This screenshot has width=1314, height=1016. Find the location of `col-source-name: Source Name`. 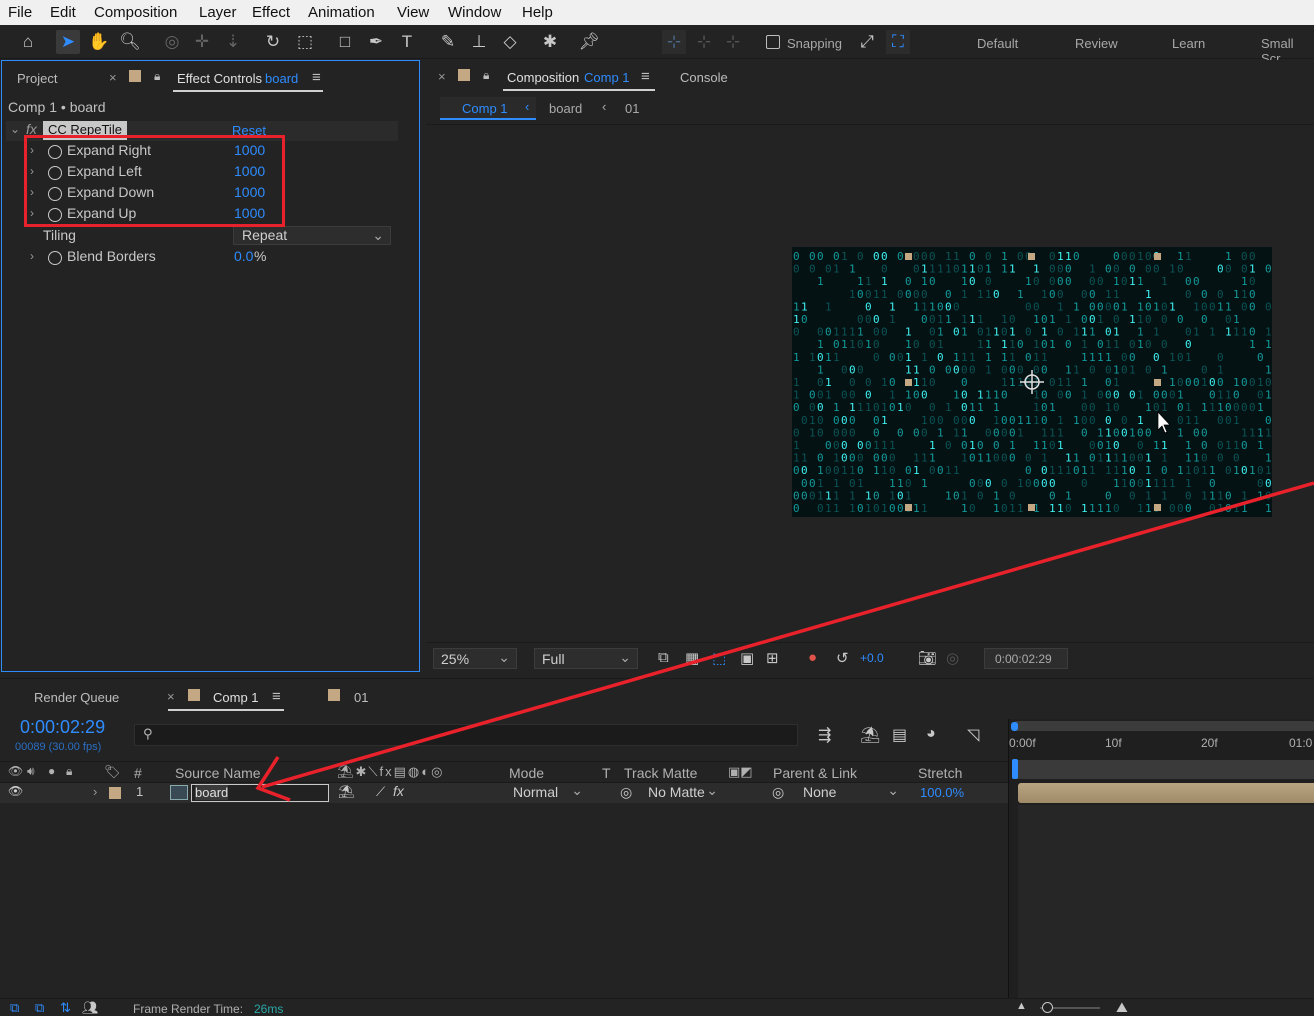

col-source-name: Source Name is located at coordinates (218, 773).